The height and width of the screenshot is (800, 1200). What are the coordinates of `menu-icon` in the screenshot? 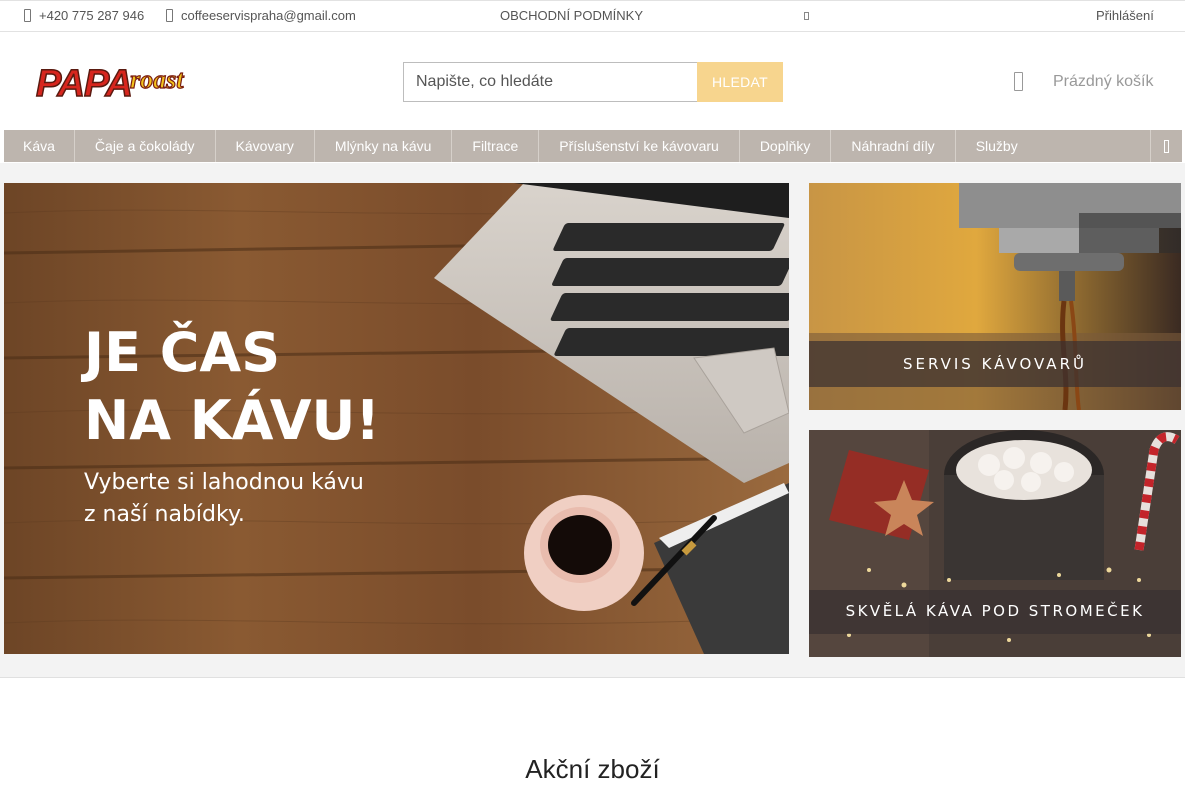 It's located at (1166, 146).